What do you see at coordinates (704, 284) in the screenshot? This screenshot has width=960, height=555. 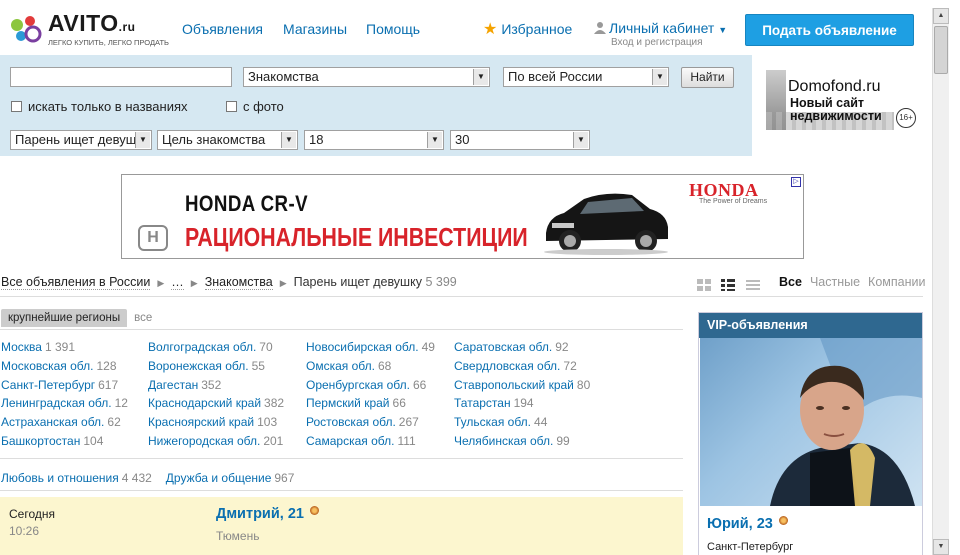 I see `gallery-view-icon` at bounding box center [704, 284].